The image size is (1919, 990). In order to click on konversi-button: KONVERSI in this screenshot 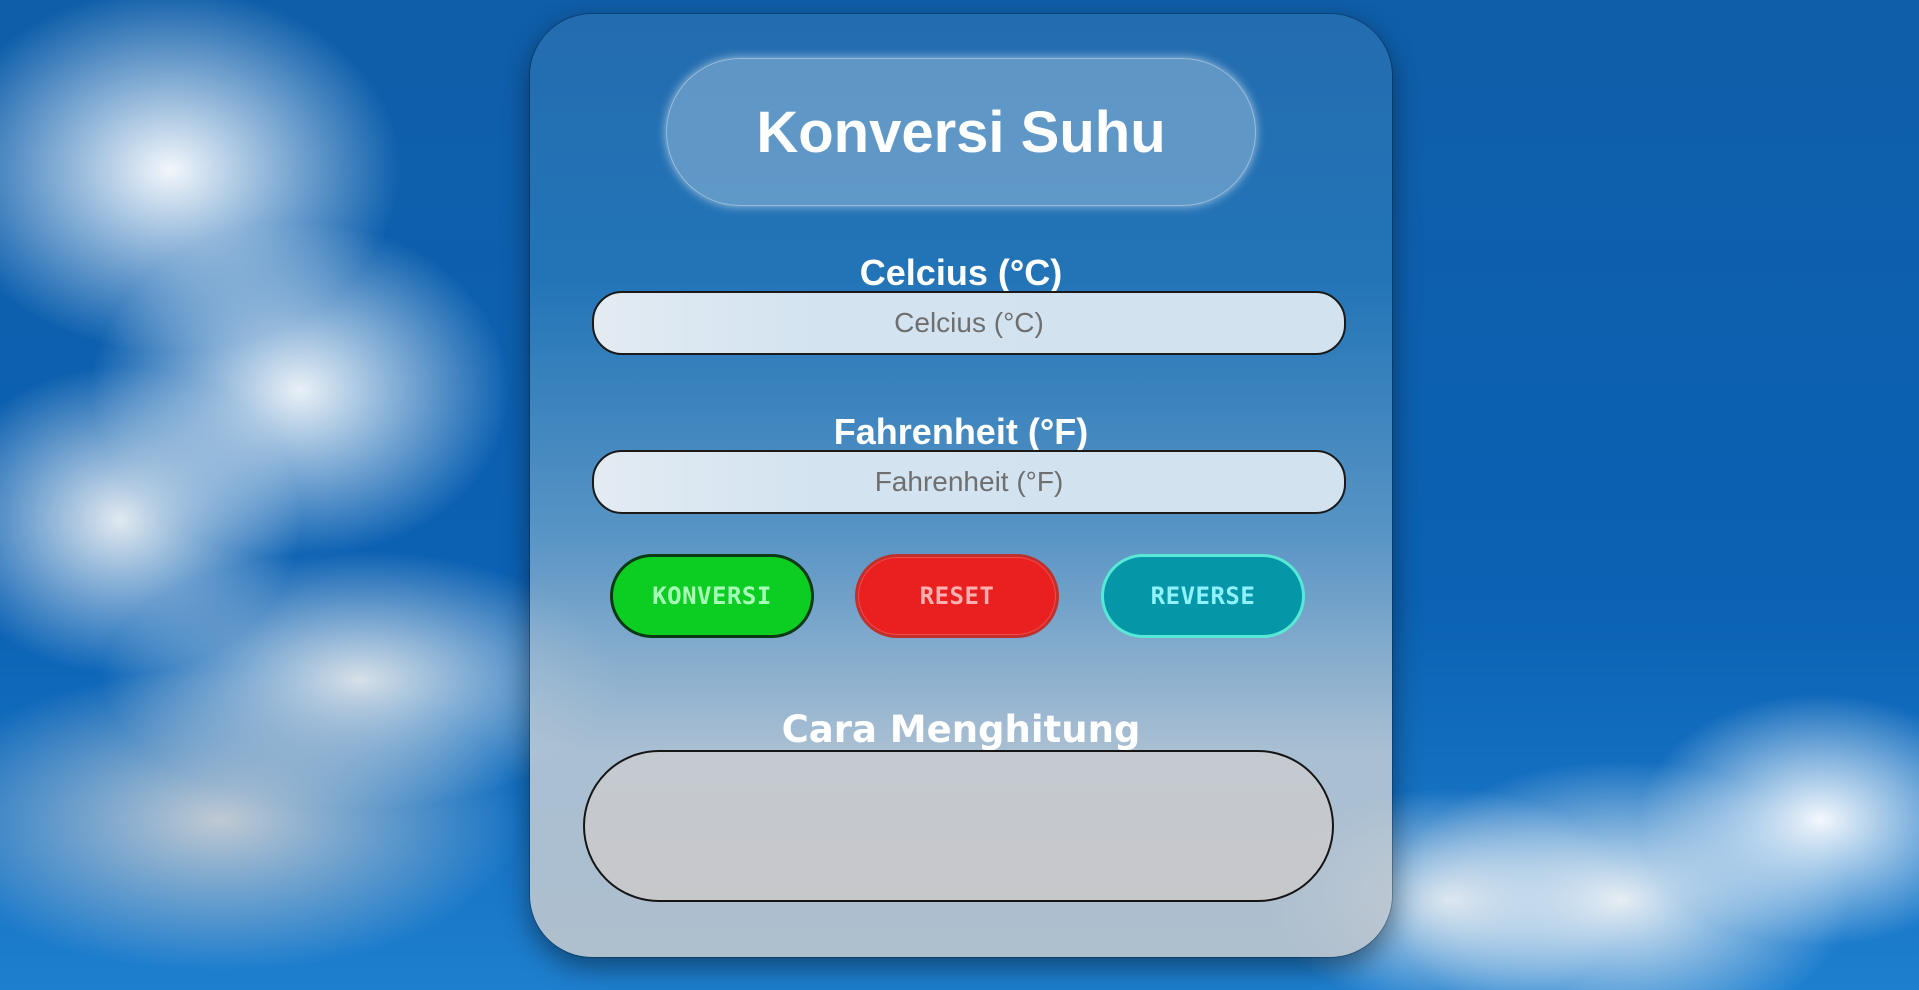, I will do `click(712, 596)`.